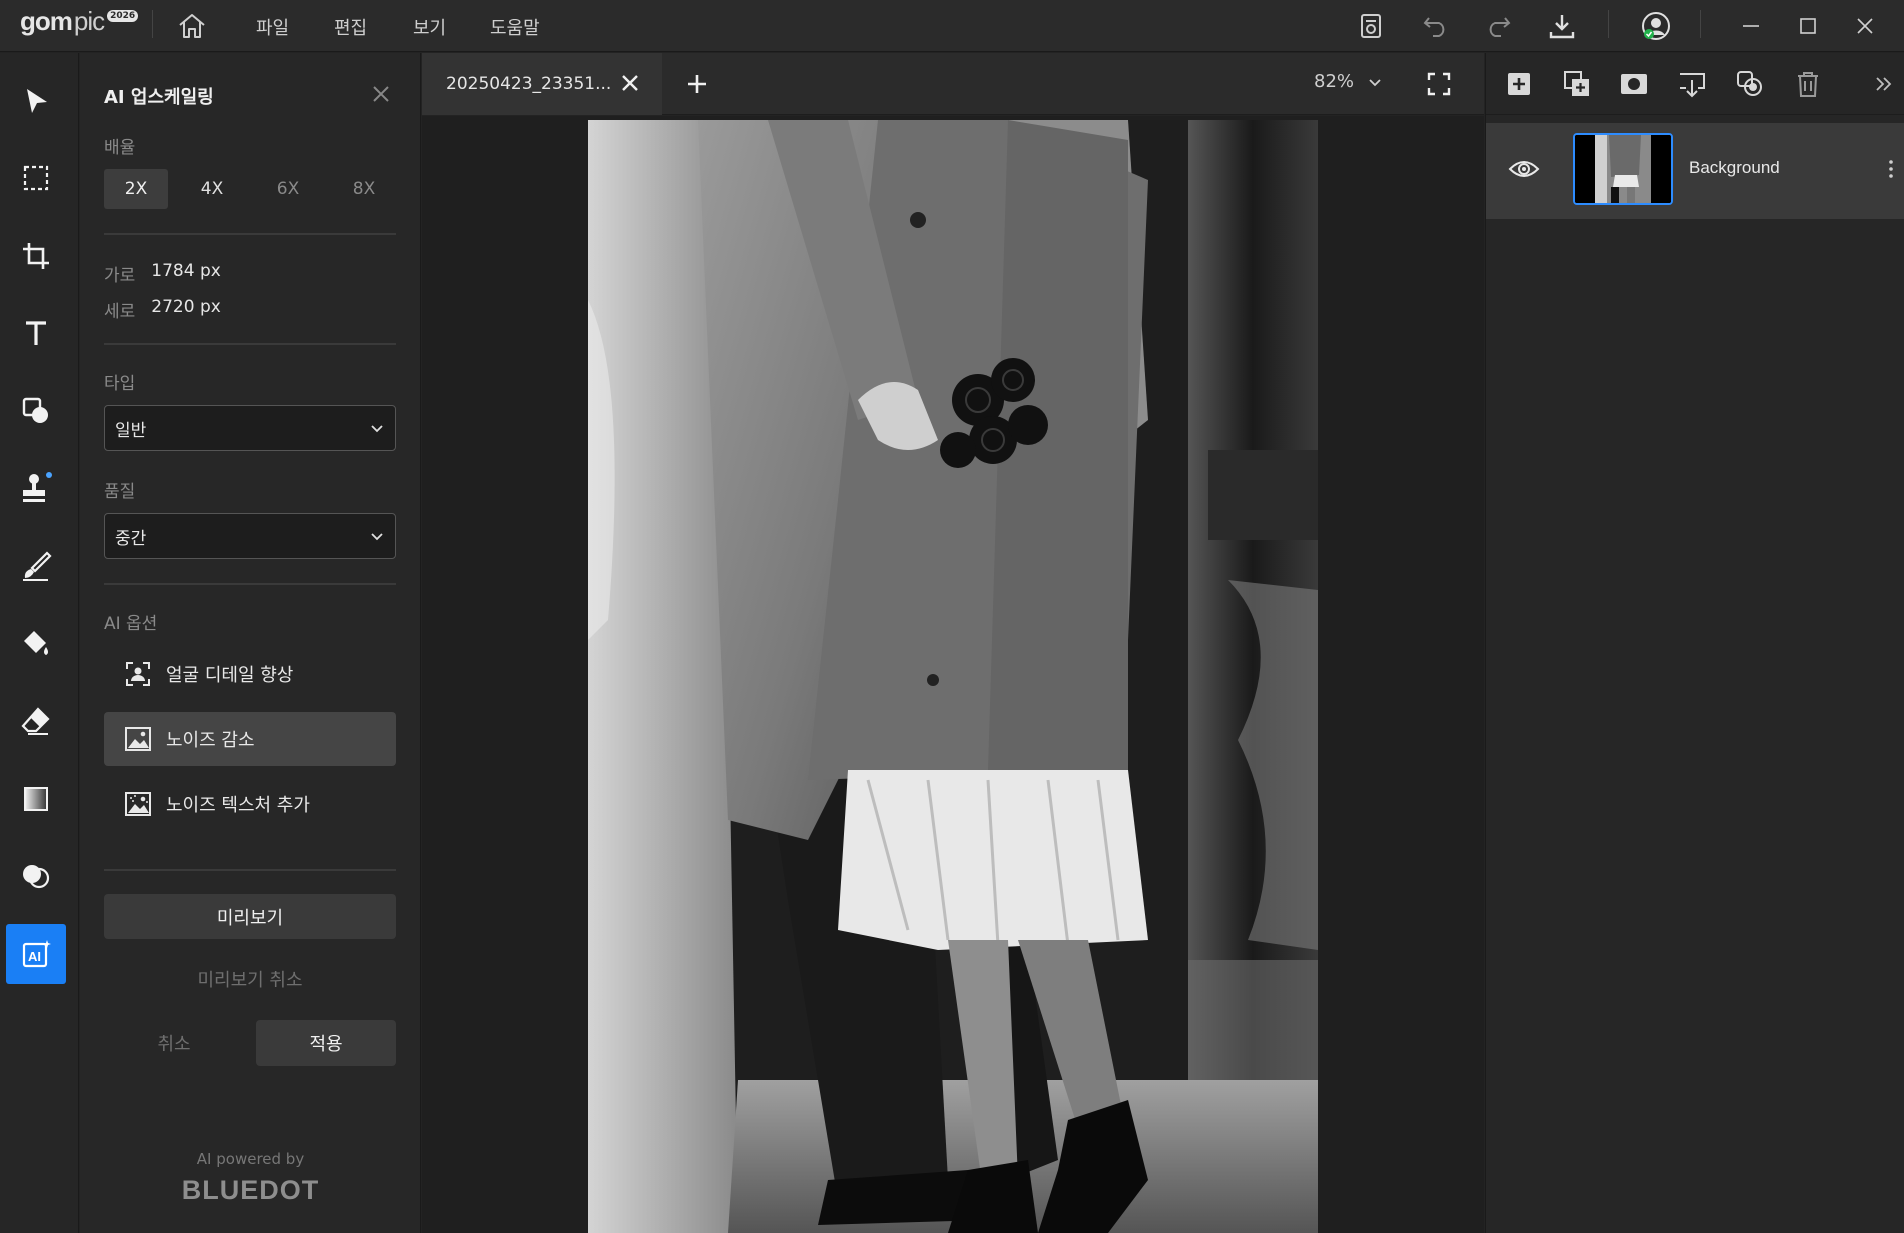 The width and height of the screenshot is (1904, 1233). I want to click on collapse-panel-button, so click(1883, 84).